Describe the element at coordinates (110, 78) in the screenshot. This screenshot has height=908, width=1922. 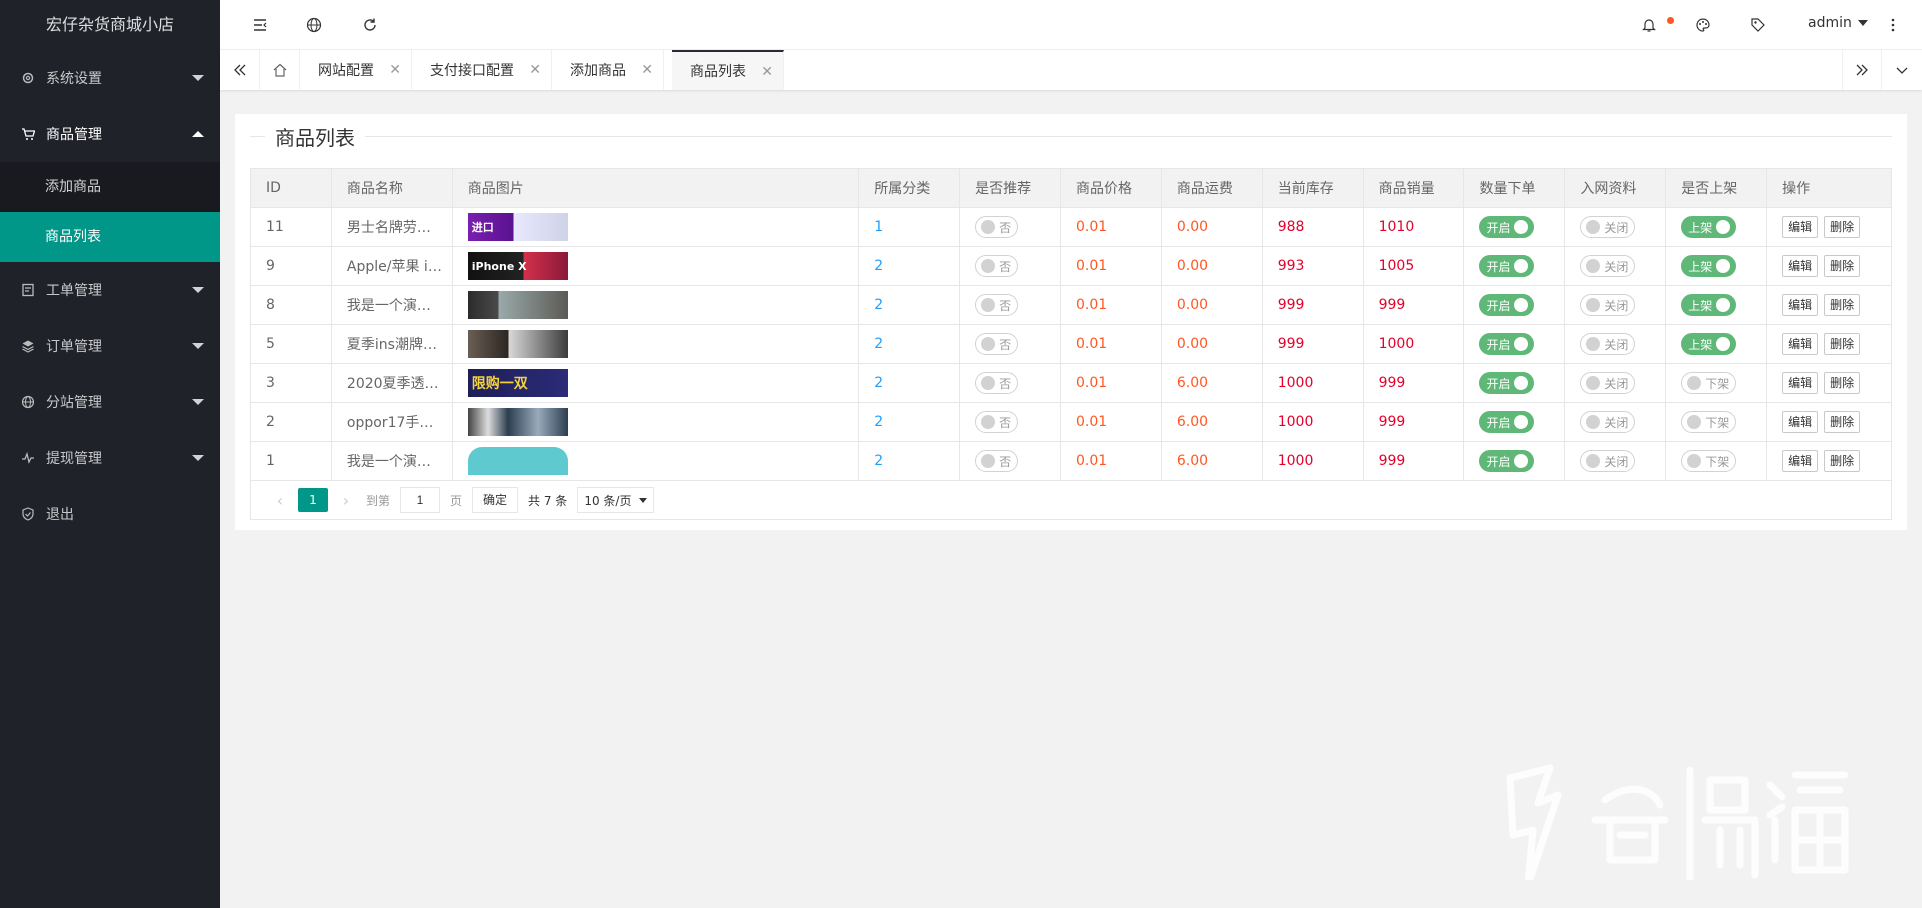
I see `sidebar-item-system-settings: 系统设置` at that location.